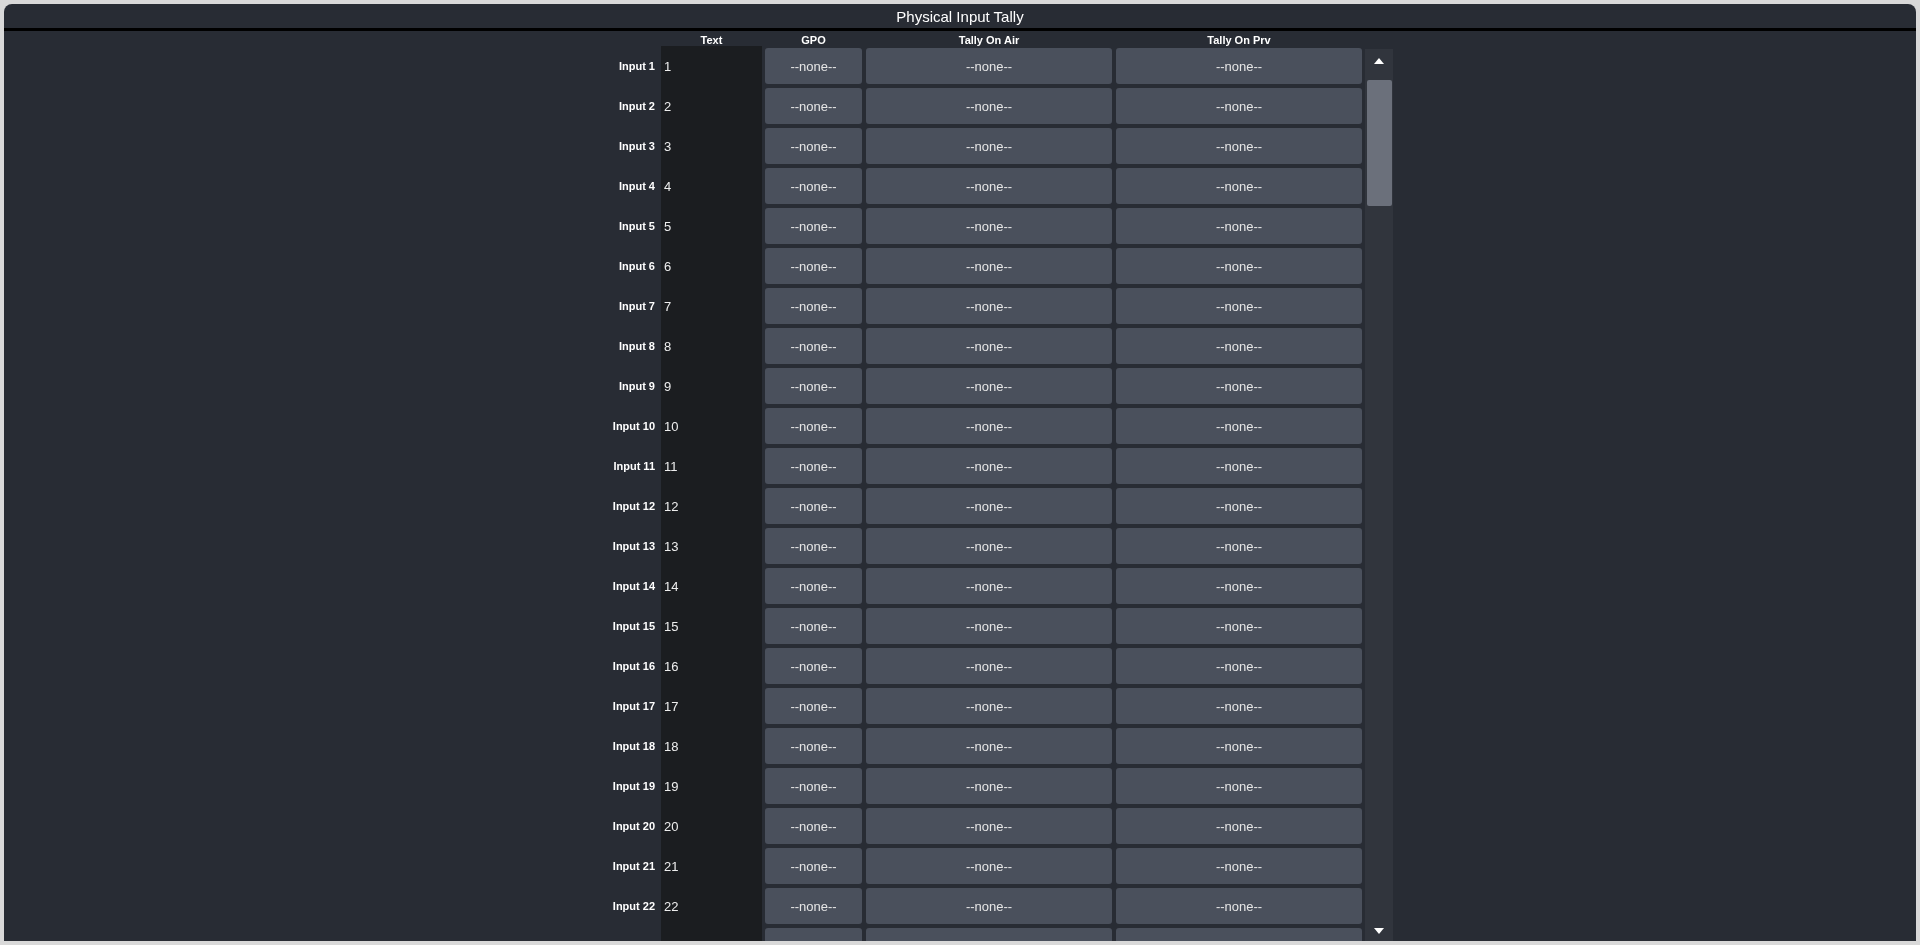 The height and width of the screenshot is (945, 1920). I want to click on text-field: 10, so click(711, 426).